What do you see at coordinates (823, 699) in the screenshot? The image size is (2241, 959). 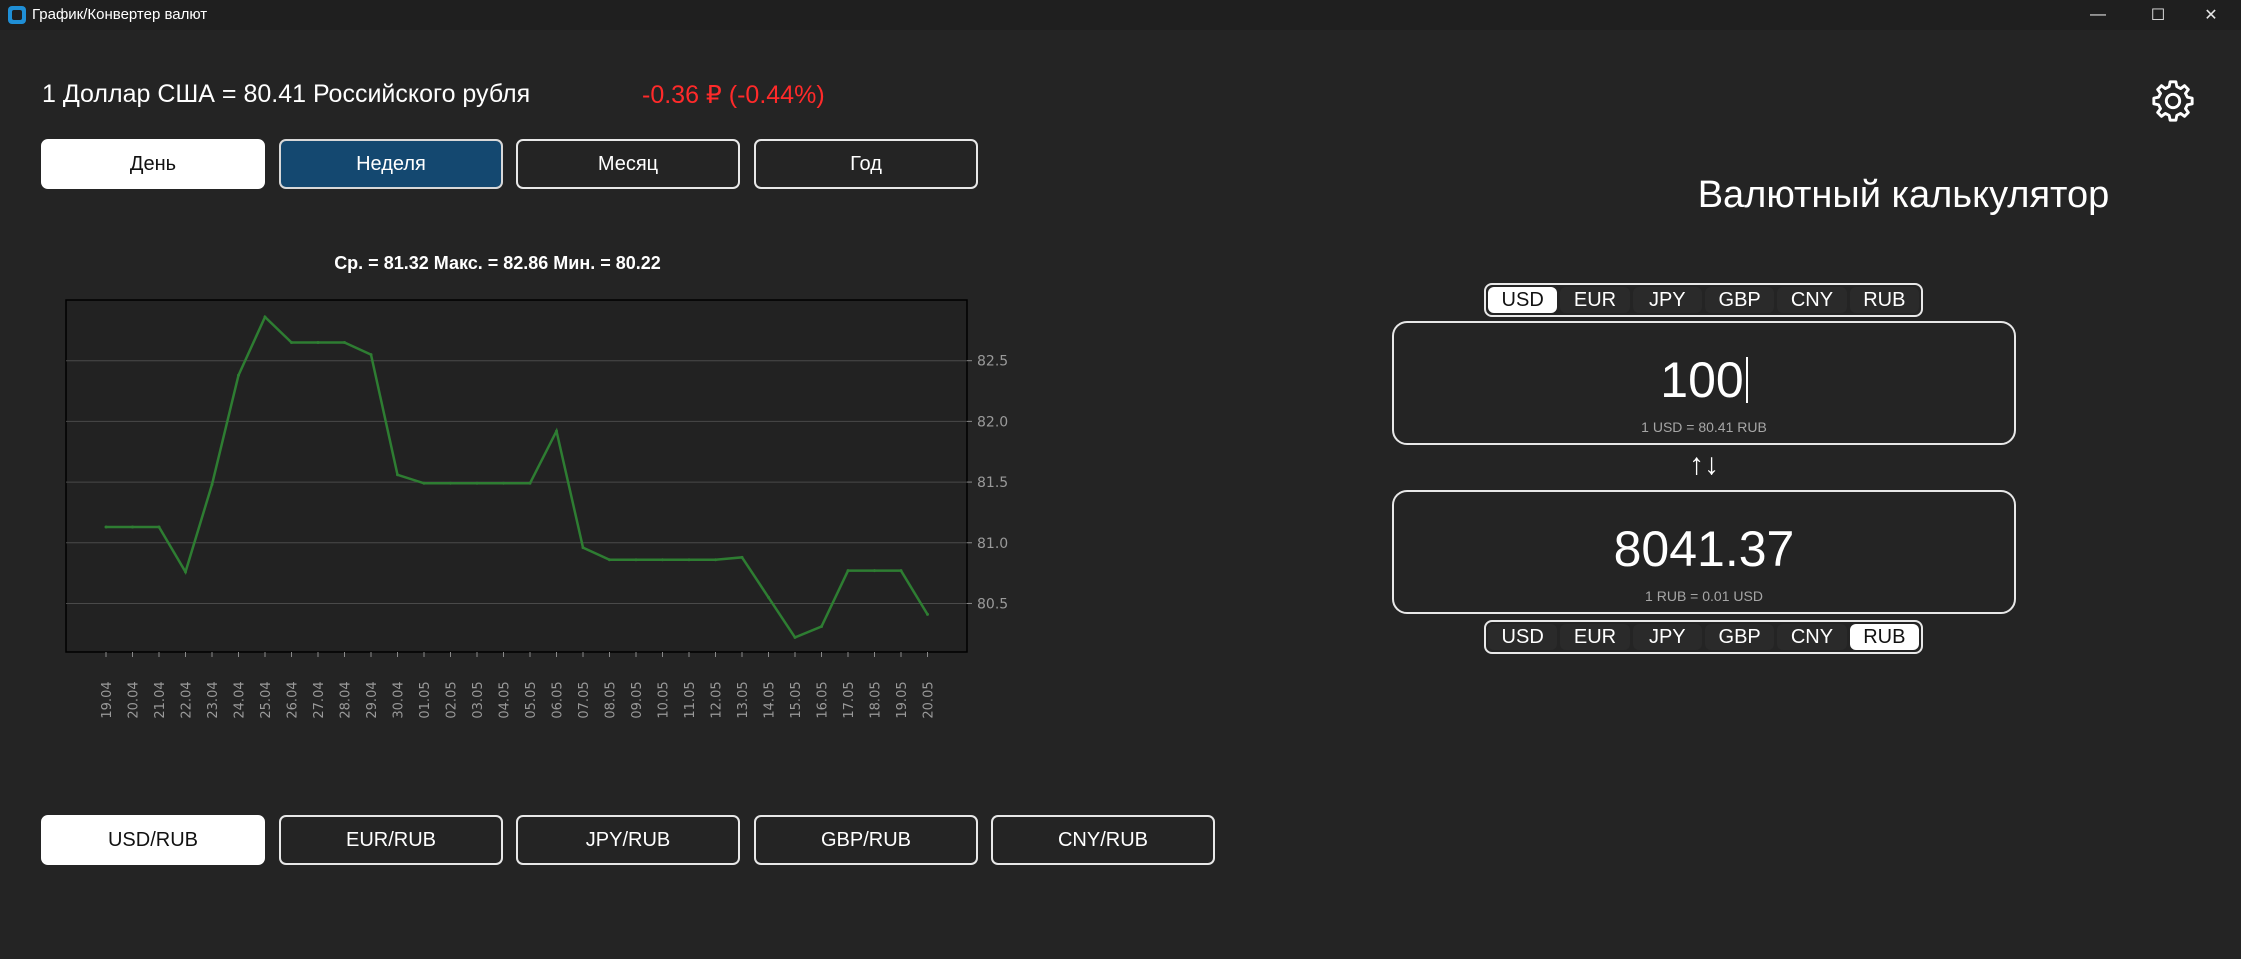 I see `x-tick-label: 16.05` at bounding box center [823, 699].